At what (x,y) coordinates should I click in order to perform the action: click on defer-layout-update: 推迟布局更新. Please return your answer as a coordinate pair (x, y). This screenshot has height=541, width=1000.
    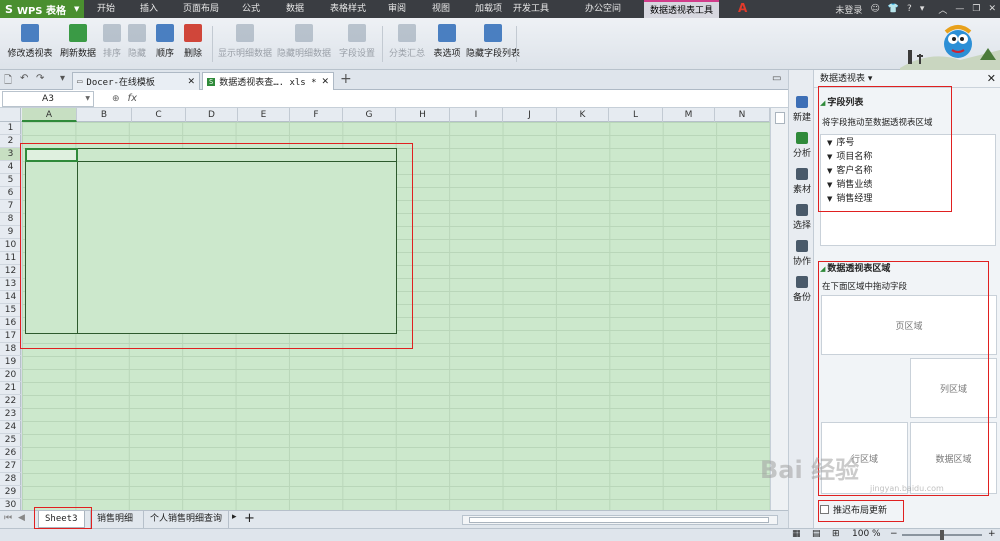
    Looking at the image, I should click on (853, 509).